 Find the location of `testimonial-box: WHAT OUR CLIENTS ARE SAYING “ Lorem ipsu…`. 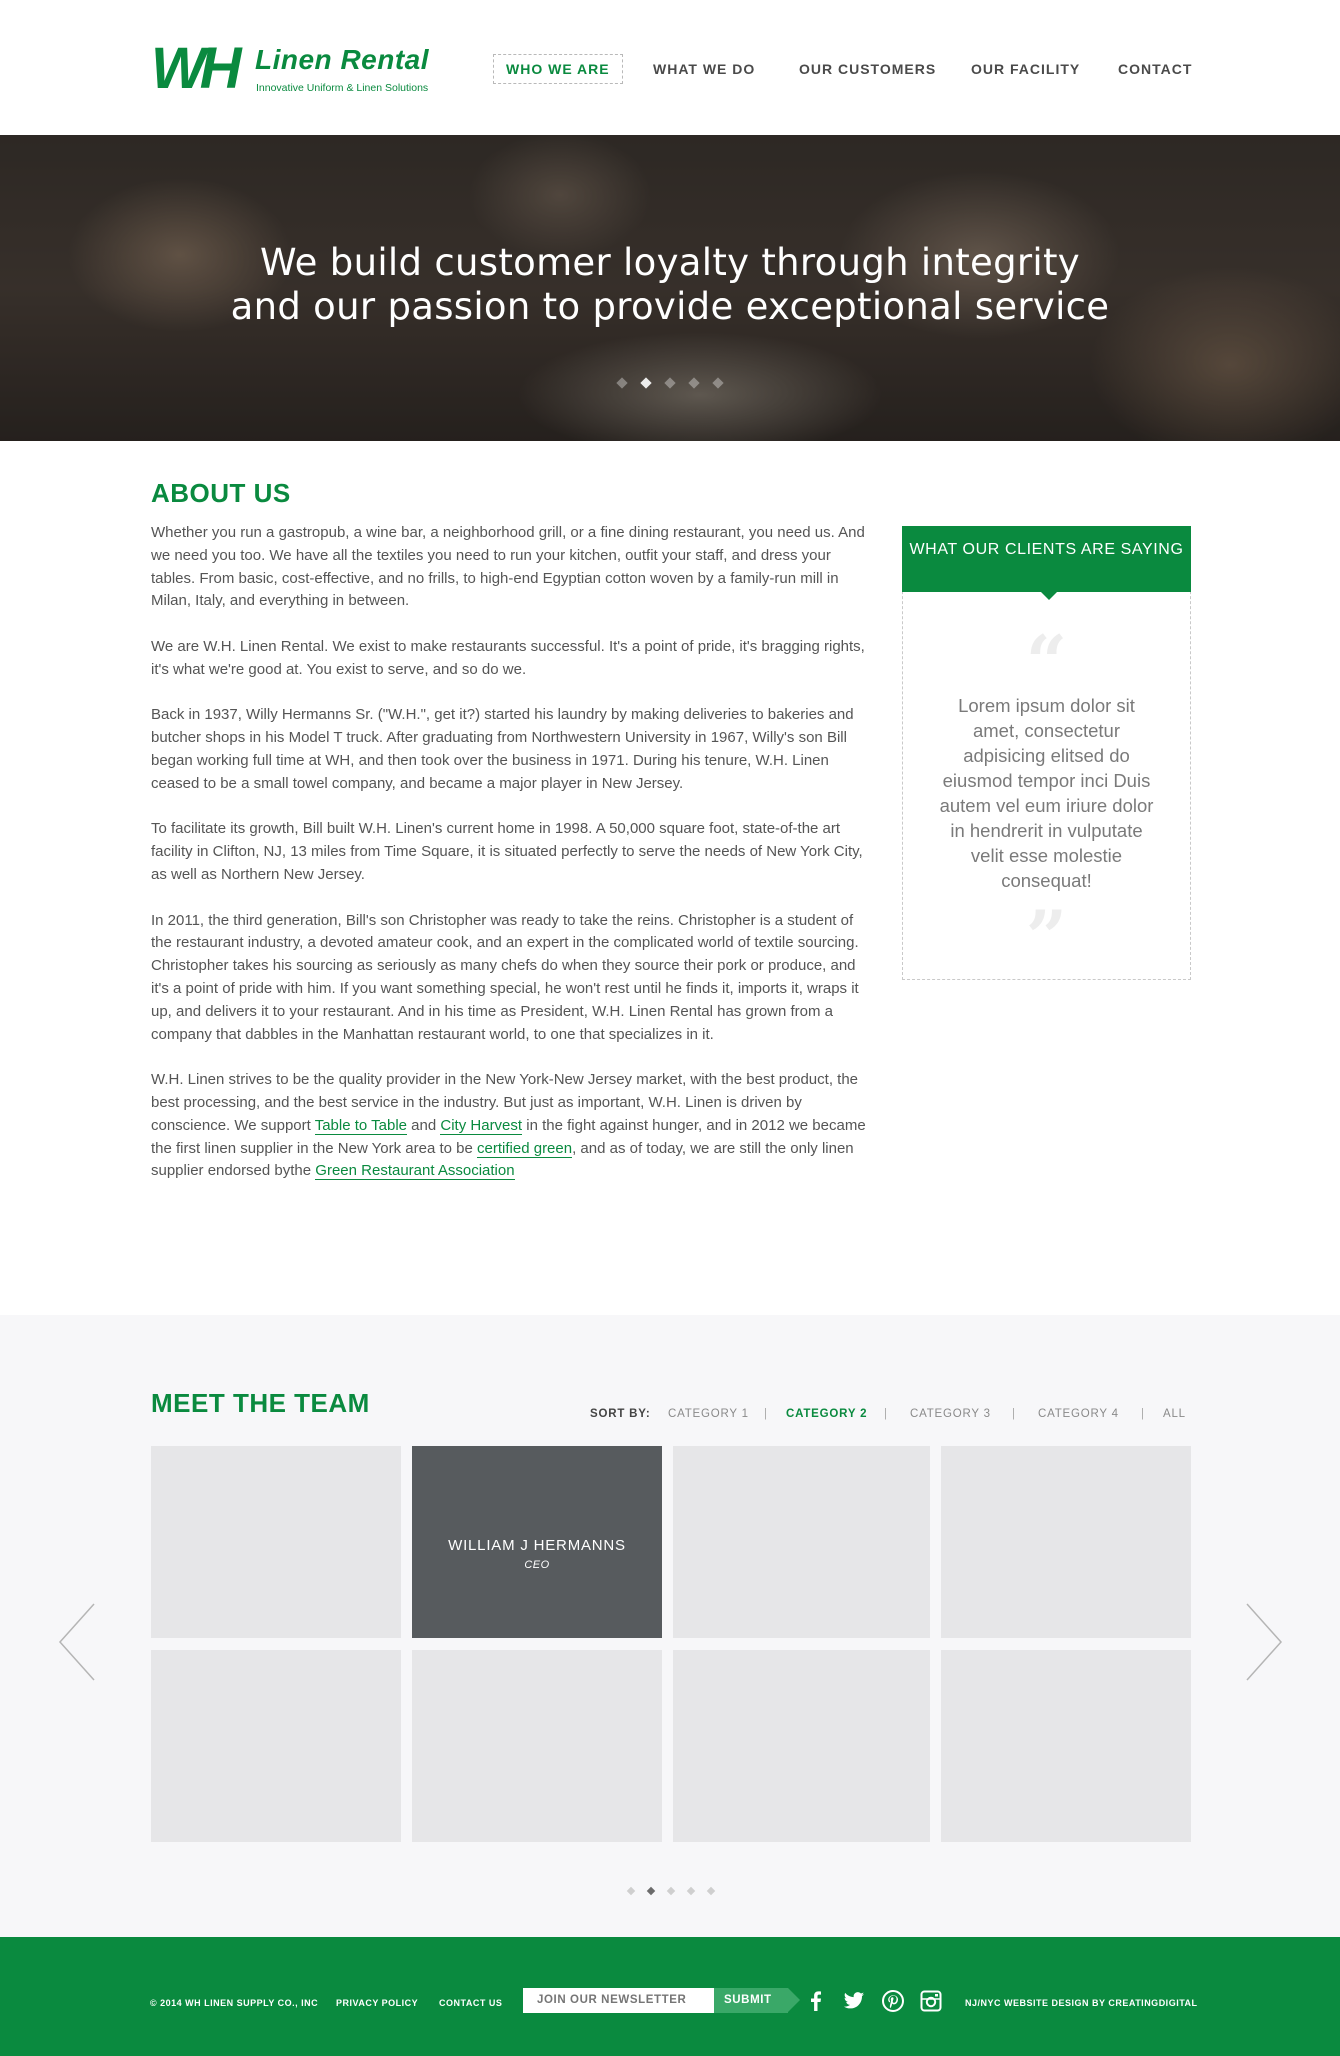

testimonial-box: WHAT OUR CLIENTS ARE SAYING “ Lorem ipsu… is located at coordinates (1046, 753).